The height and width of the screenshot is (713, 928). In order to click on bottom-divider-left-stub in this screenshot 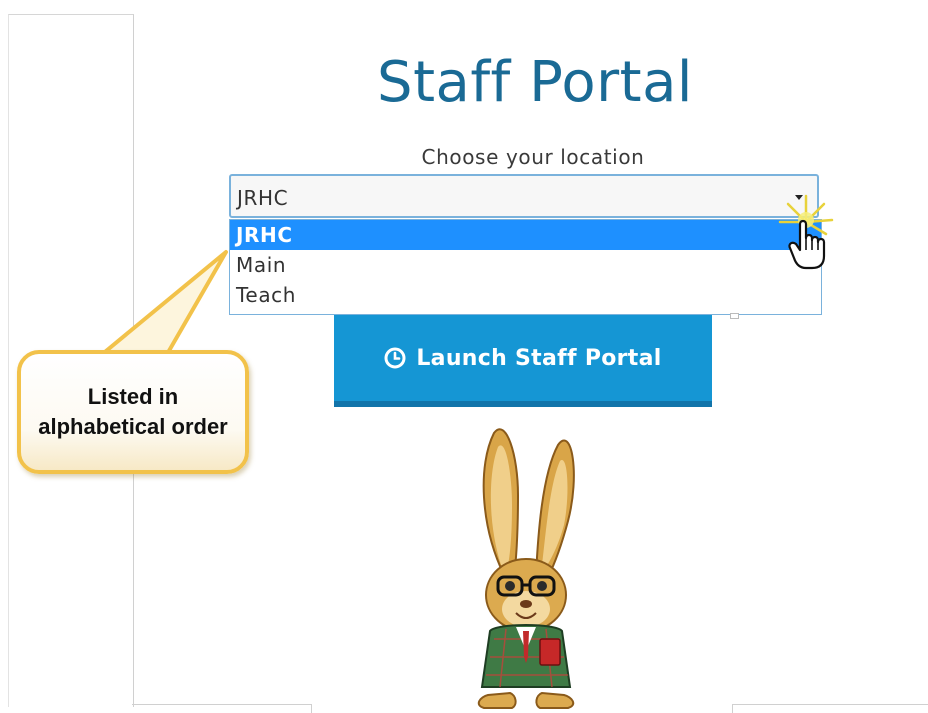, I will do `click(311, 708)`.